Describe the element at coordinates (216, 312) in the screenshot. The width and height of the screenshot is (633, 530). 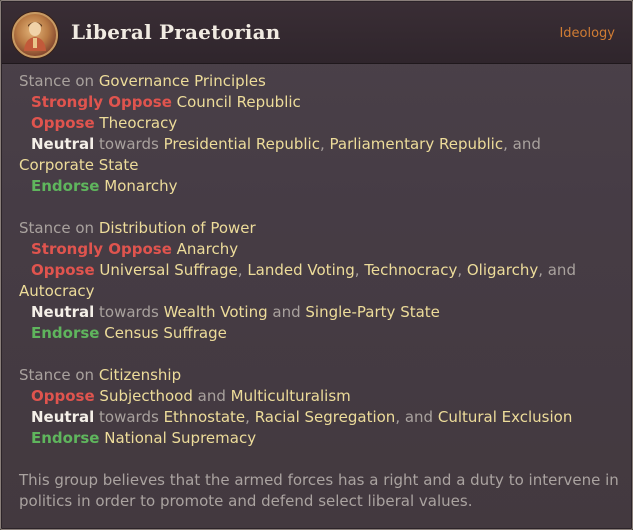
I see `law-link: Wealth Voting` at that location.